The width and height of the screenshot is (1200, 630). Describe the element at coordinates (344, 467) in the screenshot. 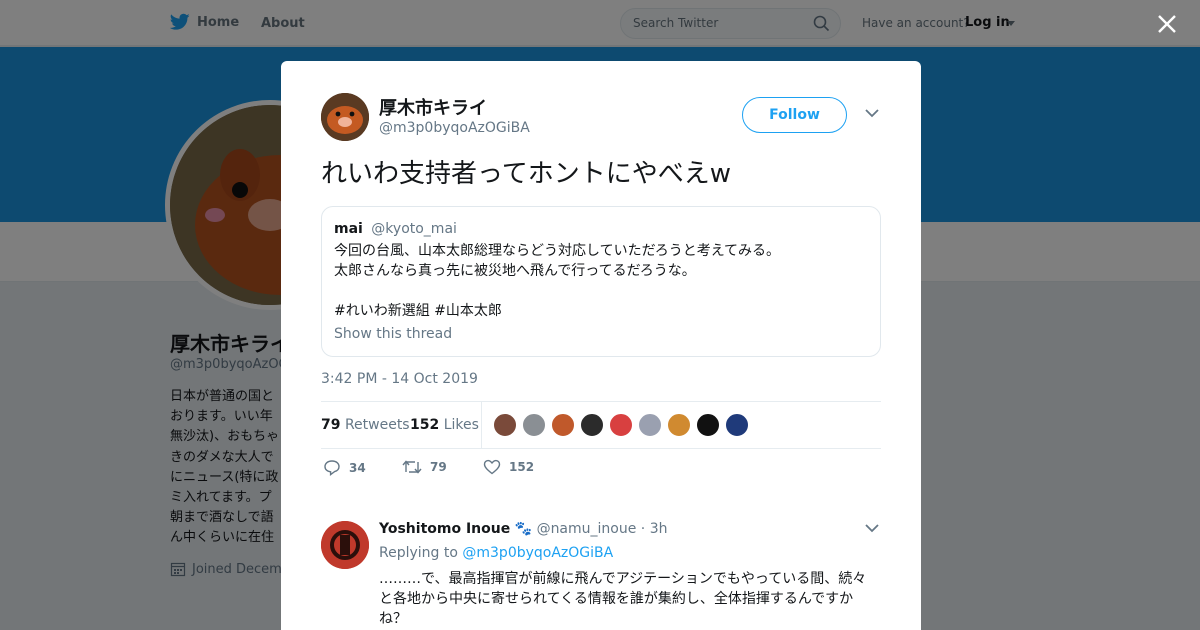

I see `reply-action: 34` at that location.